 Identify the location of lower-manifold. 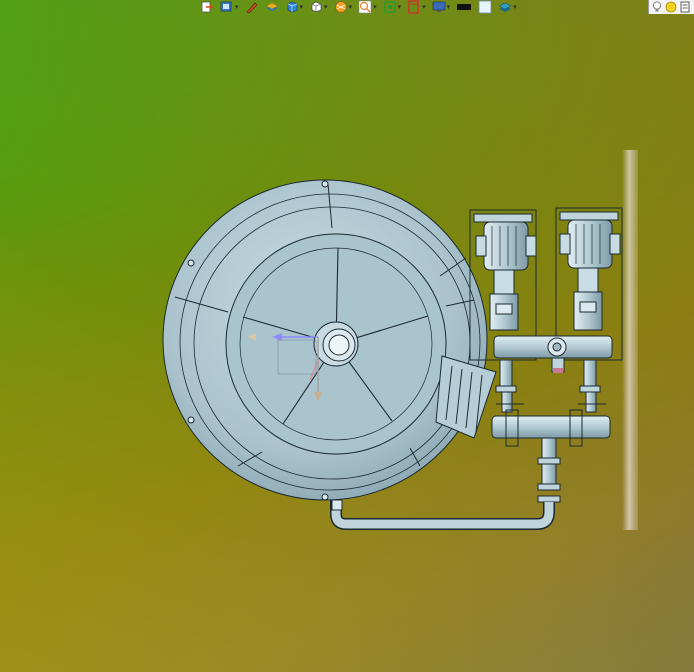
(551, 427).